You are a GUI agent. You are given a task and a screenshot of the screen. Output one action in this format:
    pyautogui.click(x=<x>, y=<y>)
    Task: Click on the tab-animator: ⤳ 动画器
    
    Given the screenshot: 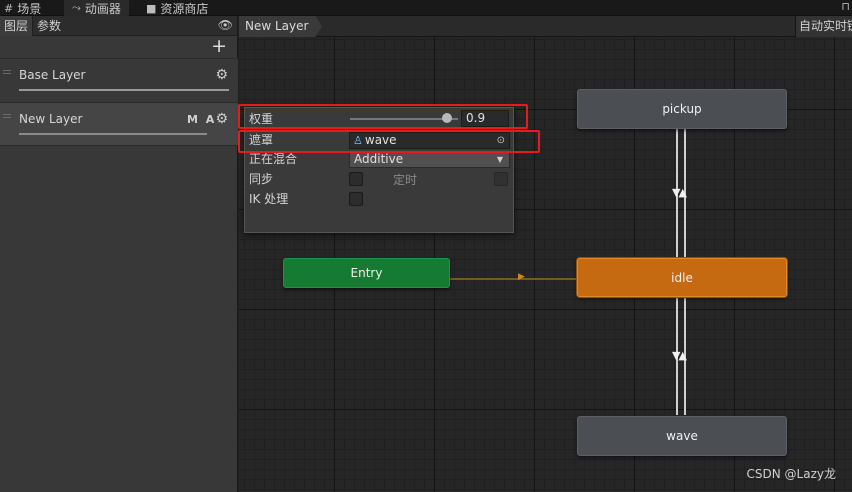 What is the action you would take?
    pyautogui.click(x=96, y=8)
    